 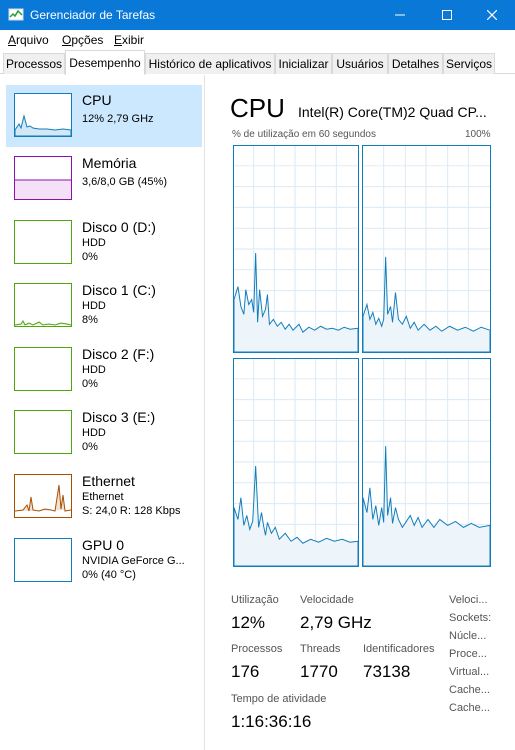 I want to click on sidebar-item-disk2: Disco 2 (F:) HDD 0%, so click(x=104, y=370).